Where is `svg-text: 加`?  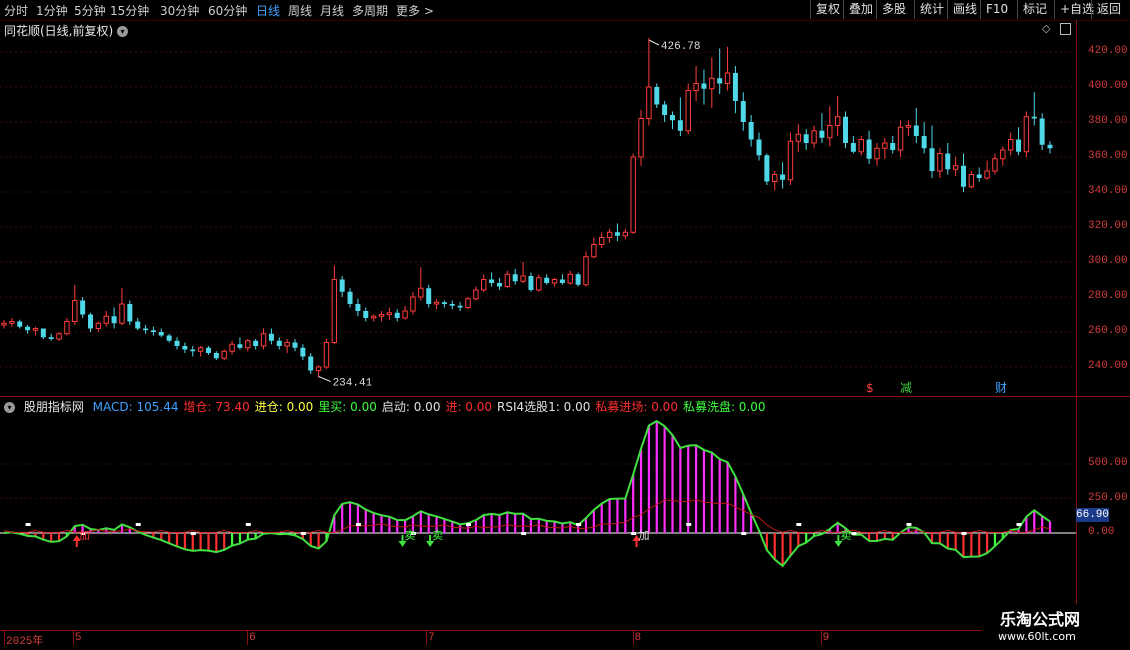
svg-text: 加 is located at coordinates (84, 535).